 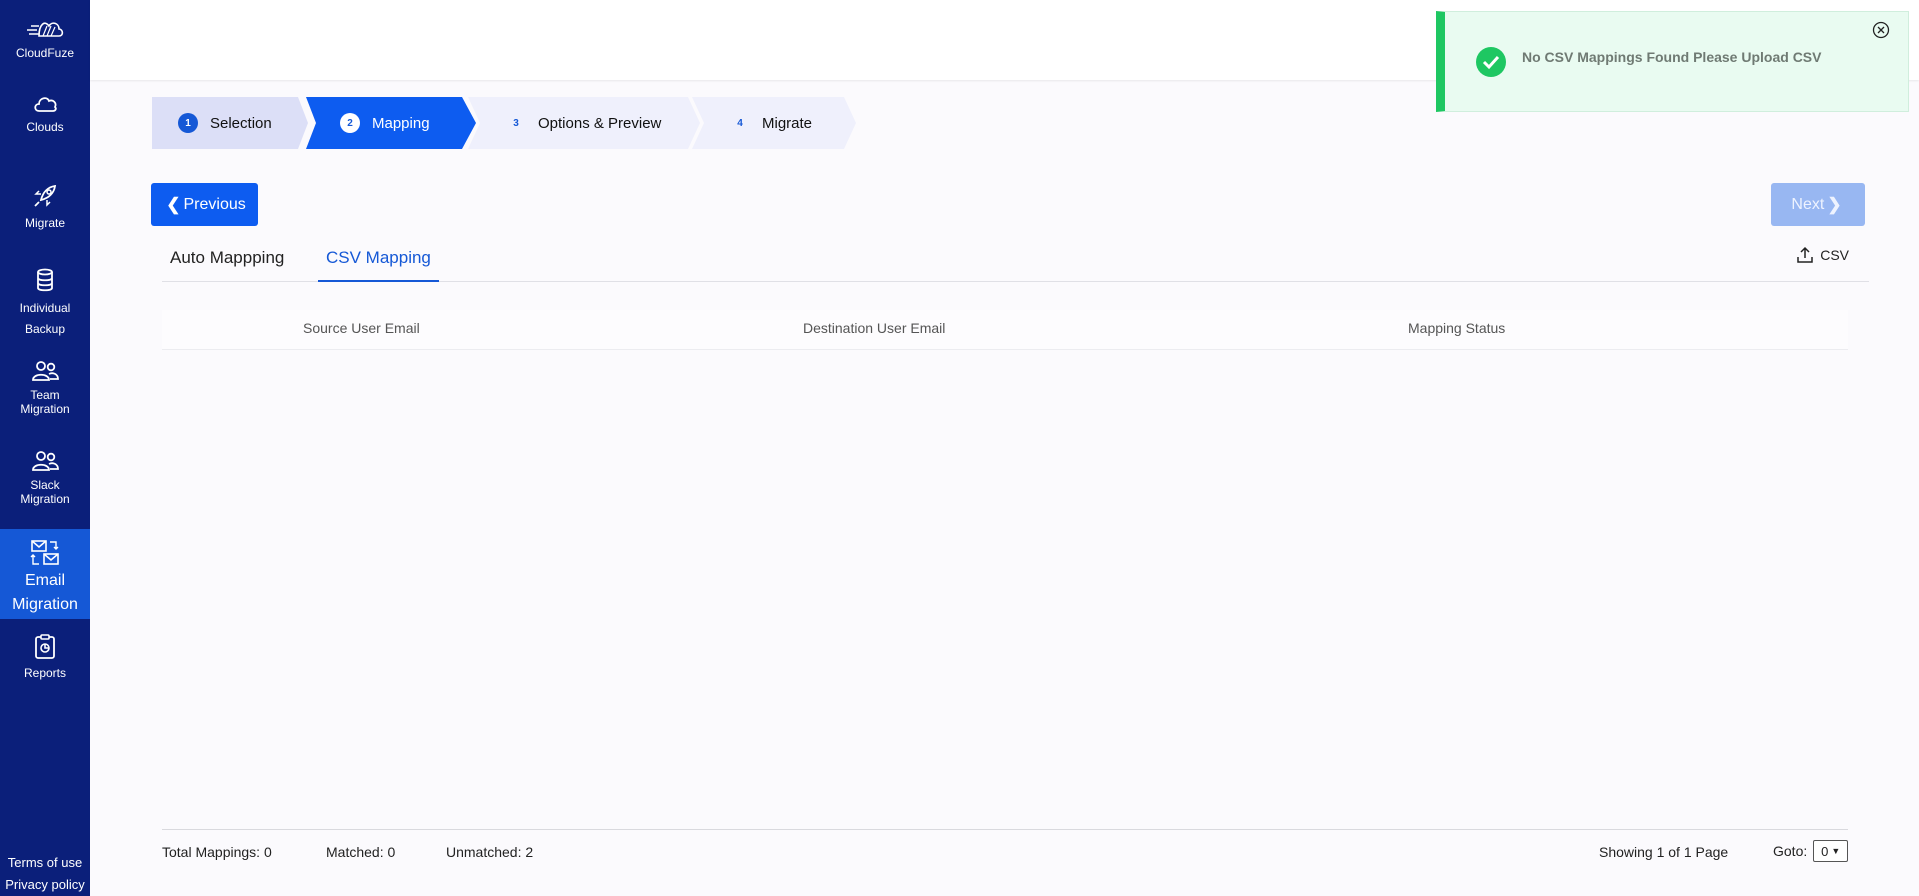 What do you see at coordinates (45, 461) in the screenshot?
I see `slack-team-icon` at bounding box center [45, 461].